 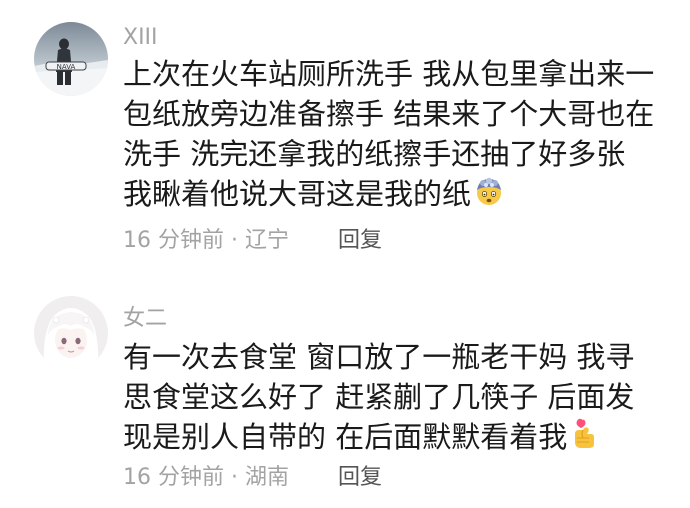 I want to click on username: XIII, so click(x=140, y=38).